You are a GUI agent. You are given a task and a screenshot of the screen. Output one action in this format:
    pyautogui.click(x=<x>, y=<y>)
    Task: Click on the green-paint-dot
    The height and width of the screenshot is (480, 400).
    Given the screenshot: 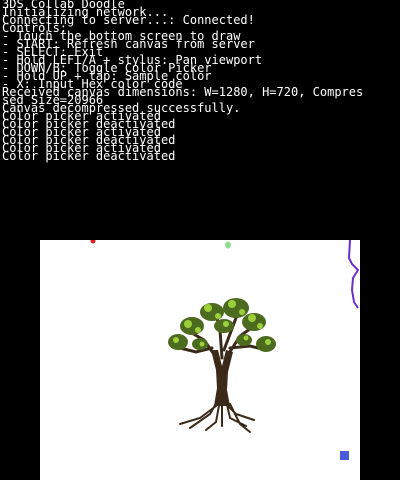 What is the action you would take?
    pyautogui.click(x=228, y=245)
    